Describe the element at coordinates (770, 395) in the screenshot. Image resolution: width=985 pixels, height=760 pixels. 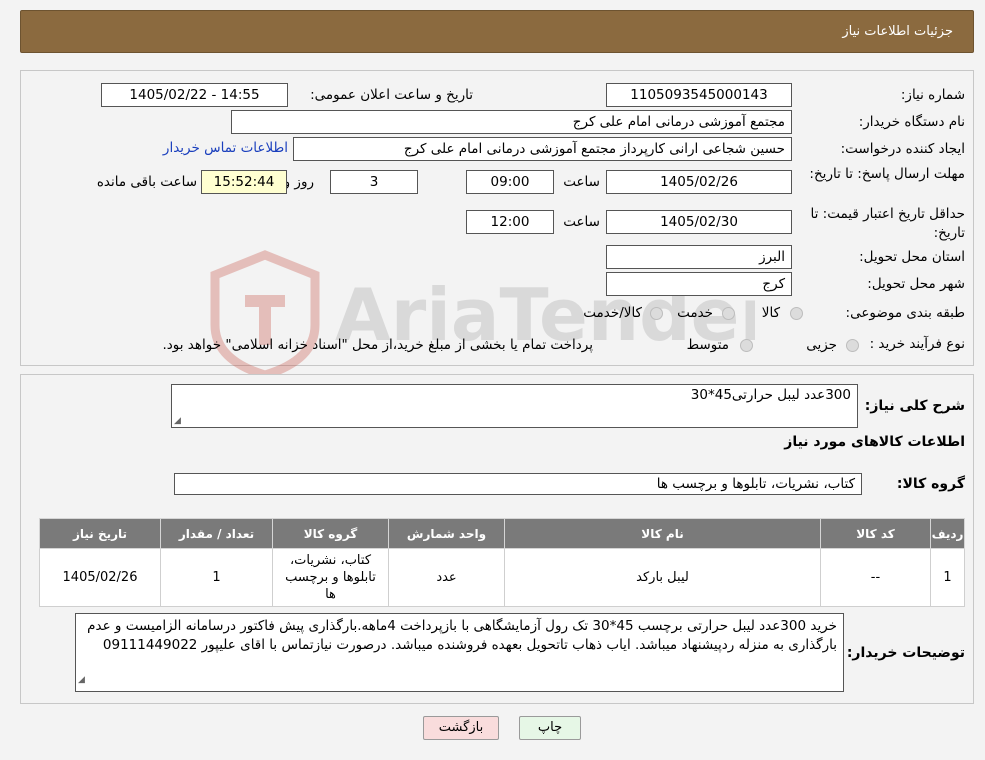
I see `description-text: 300عدد لیبل حرارتی45*30` at that location.